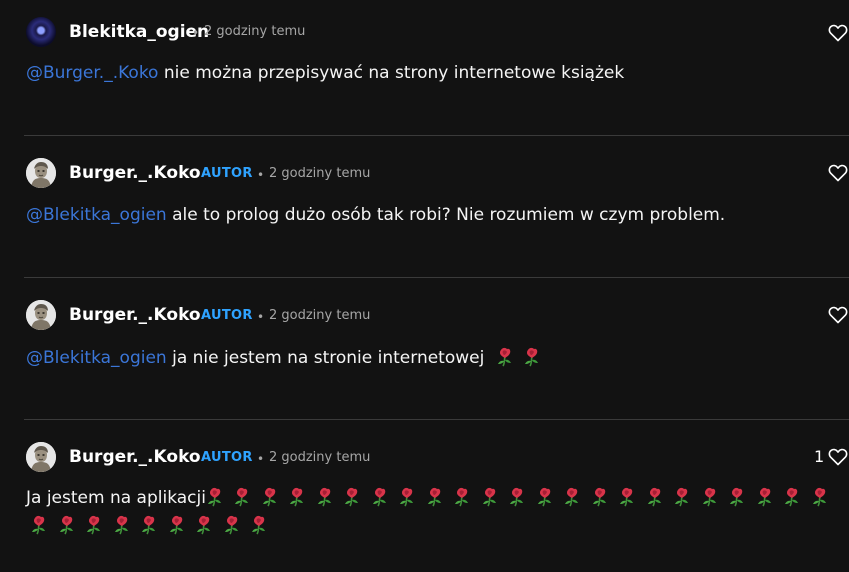 The width and height of the screenshot is (849, 572). Describe the element at coordinates (92, 73) in the screenshot. I see `mention-link: @Burger._.Koko` at that location.